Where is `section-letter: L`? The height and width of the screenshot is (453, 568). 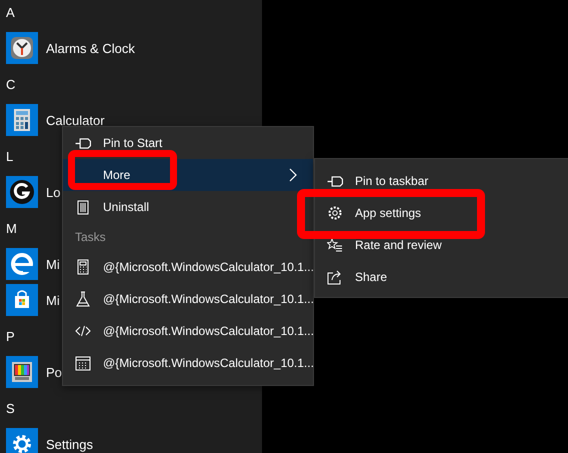 section-letter: L is located at coordinates (10, 156).